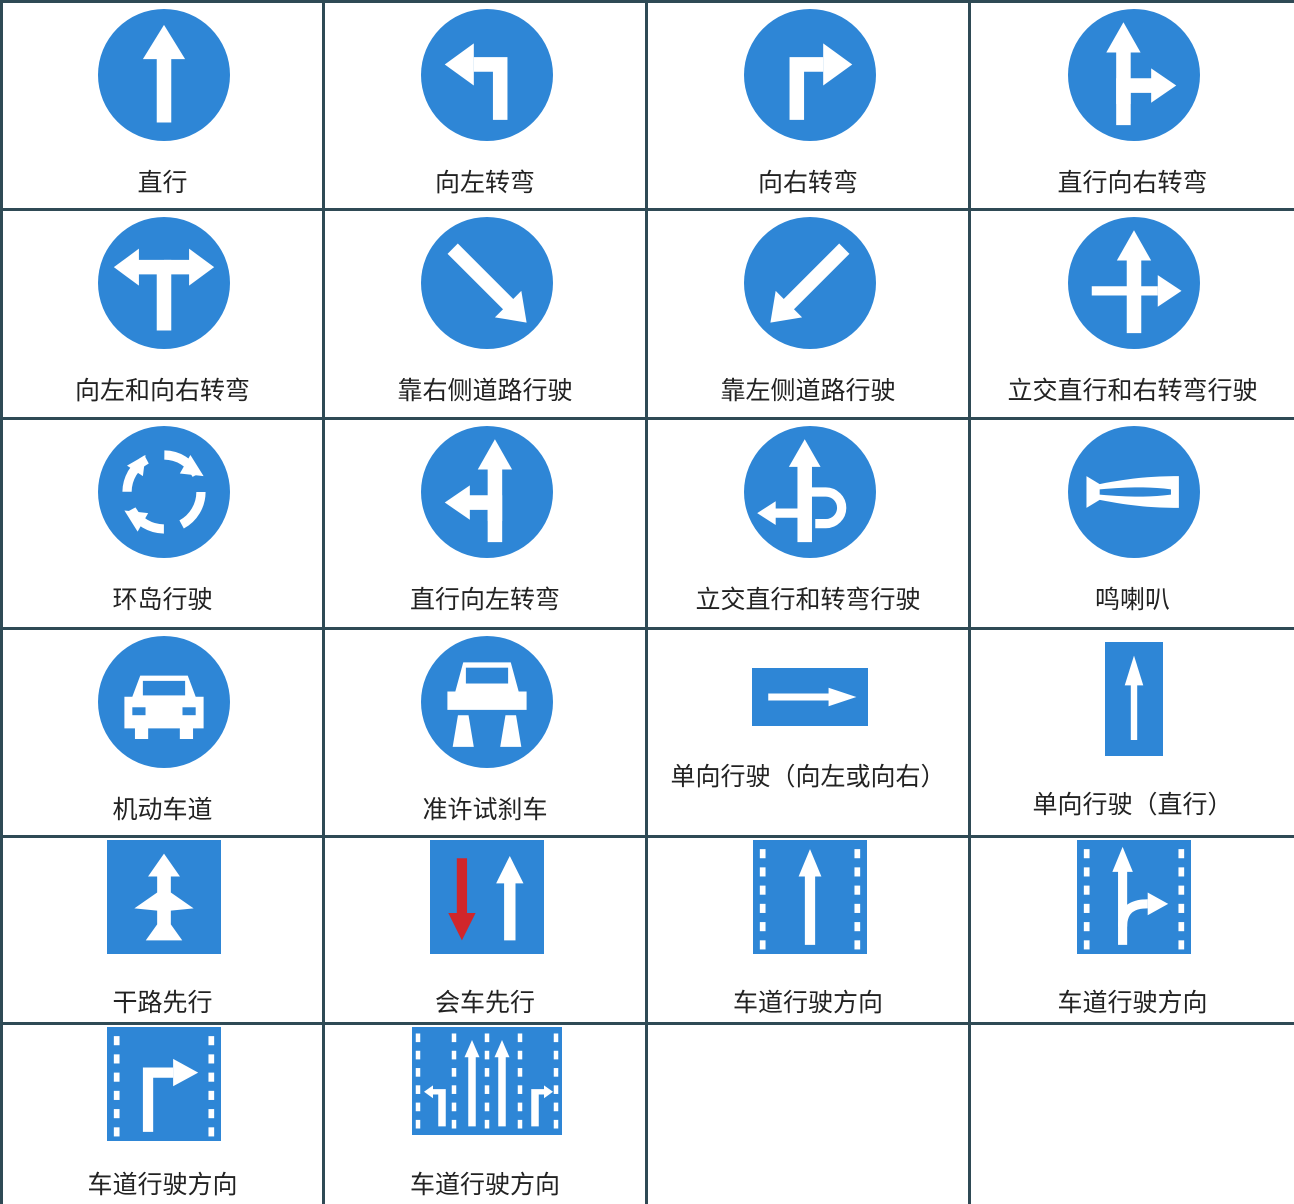  I want to click on sign-label: 靠左侧道路行驶, so click(808, 390).